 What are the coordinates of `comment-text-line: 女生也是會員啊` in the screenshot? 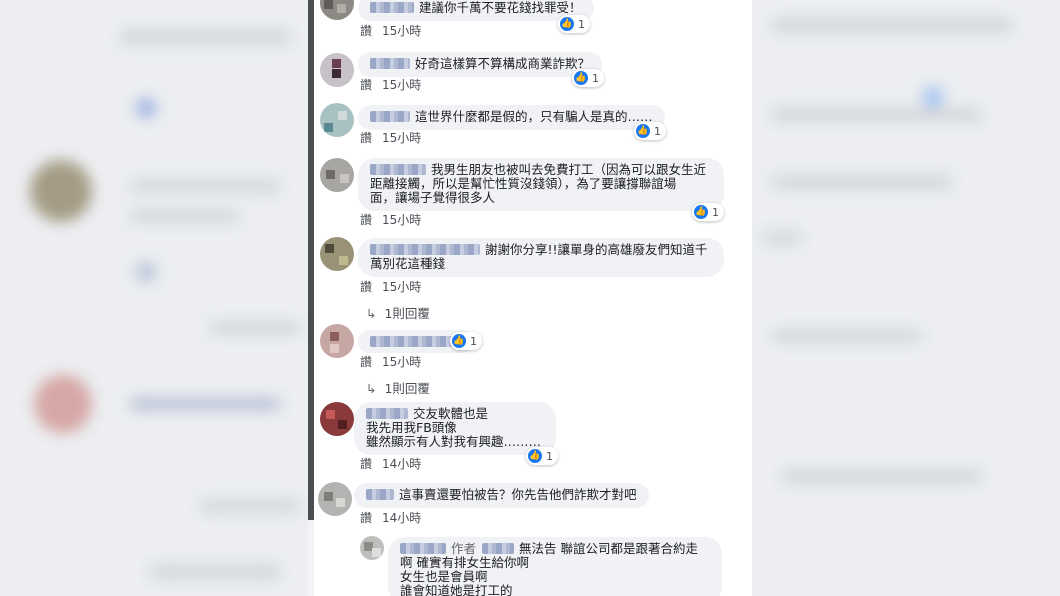 It's located at (444, 576).